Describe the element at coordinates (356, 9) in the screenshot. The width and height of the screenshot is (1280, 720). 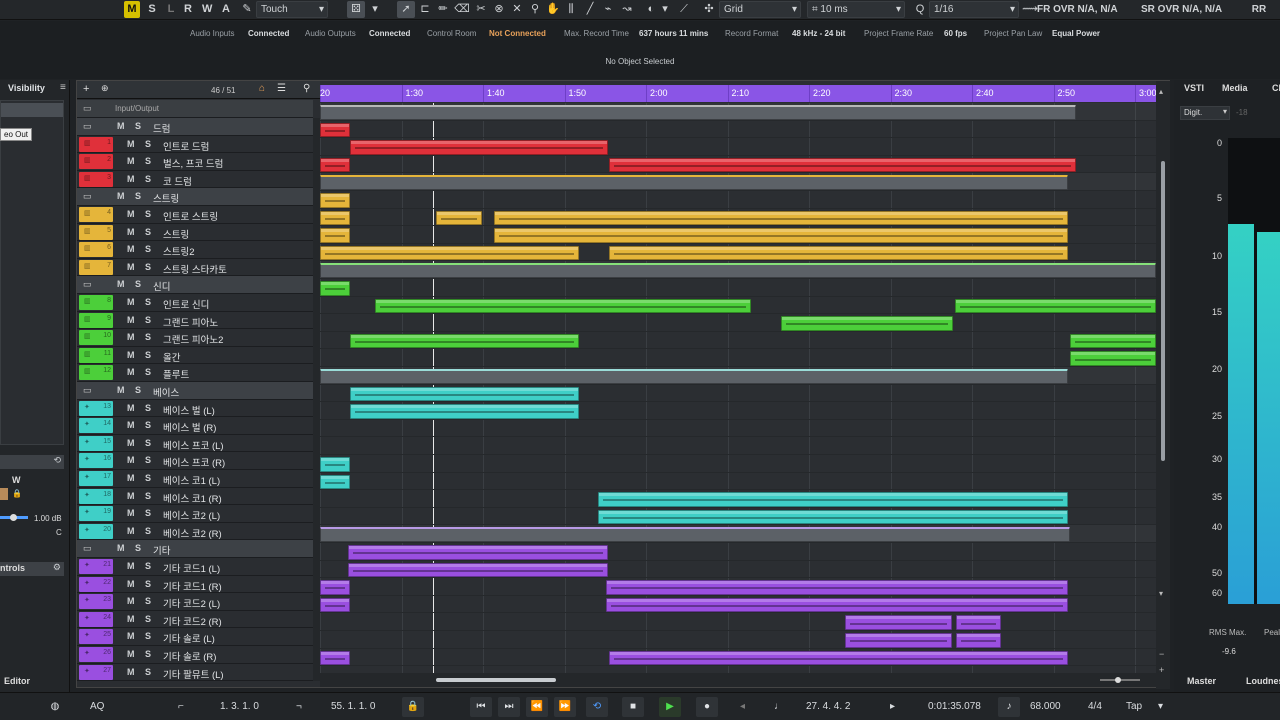
I see `grid-snap-icon: ⚄` at that location.